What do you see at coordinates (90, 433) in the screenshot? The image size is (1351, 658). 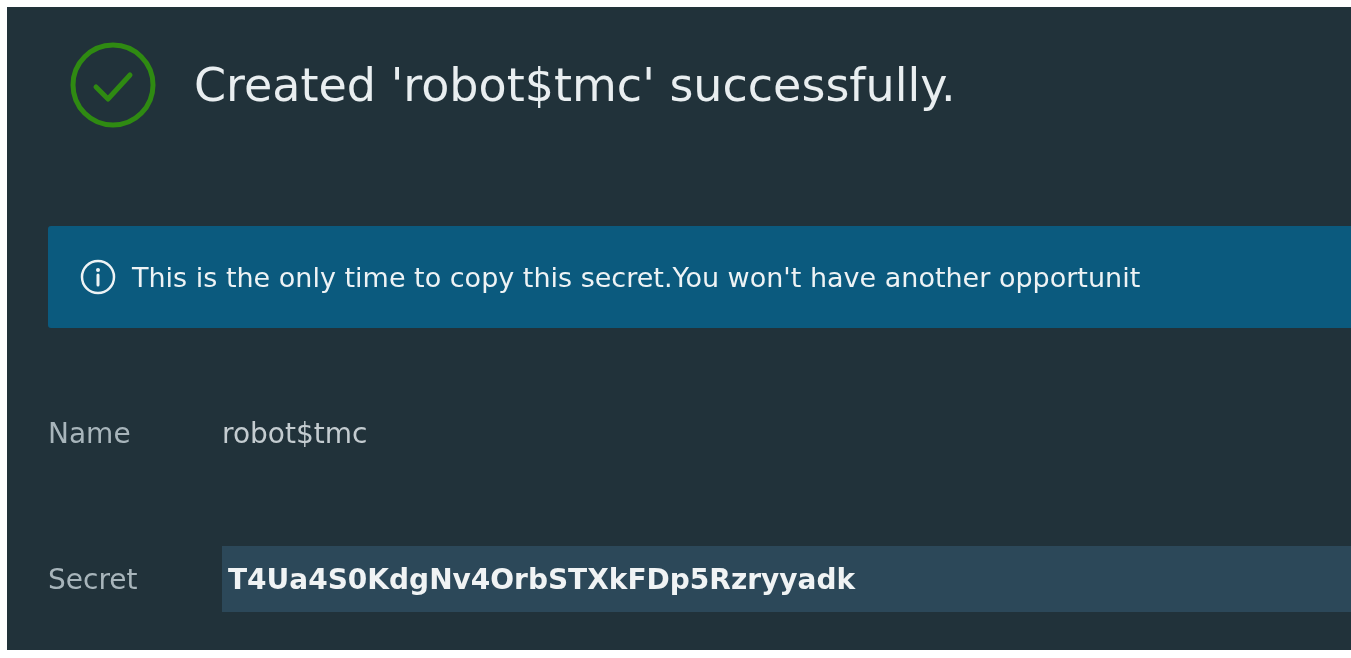 I see `field-label: Name` at bounding box center [90, 433].